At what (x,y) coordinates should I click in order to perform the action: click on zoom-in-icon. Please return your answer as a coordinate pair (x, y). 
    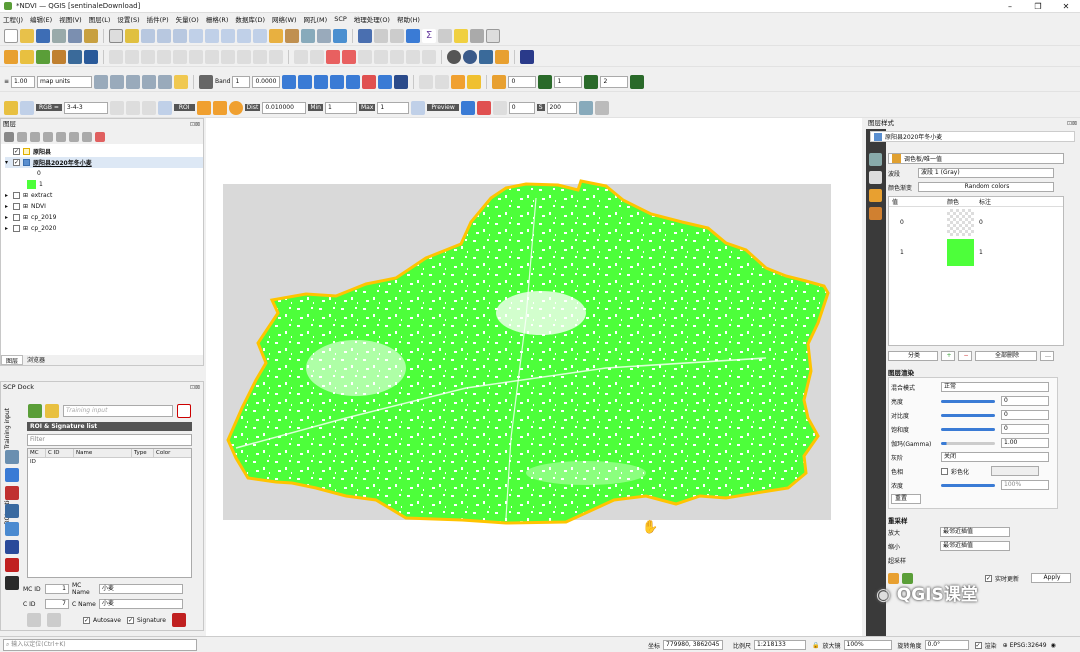
    Looking at the image, I should click on (148, 35).